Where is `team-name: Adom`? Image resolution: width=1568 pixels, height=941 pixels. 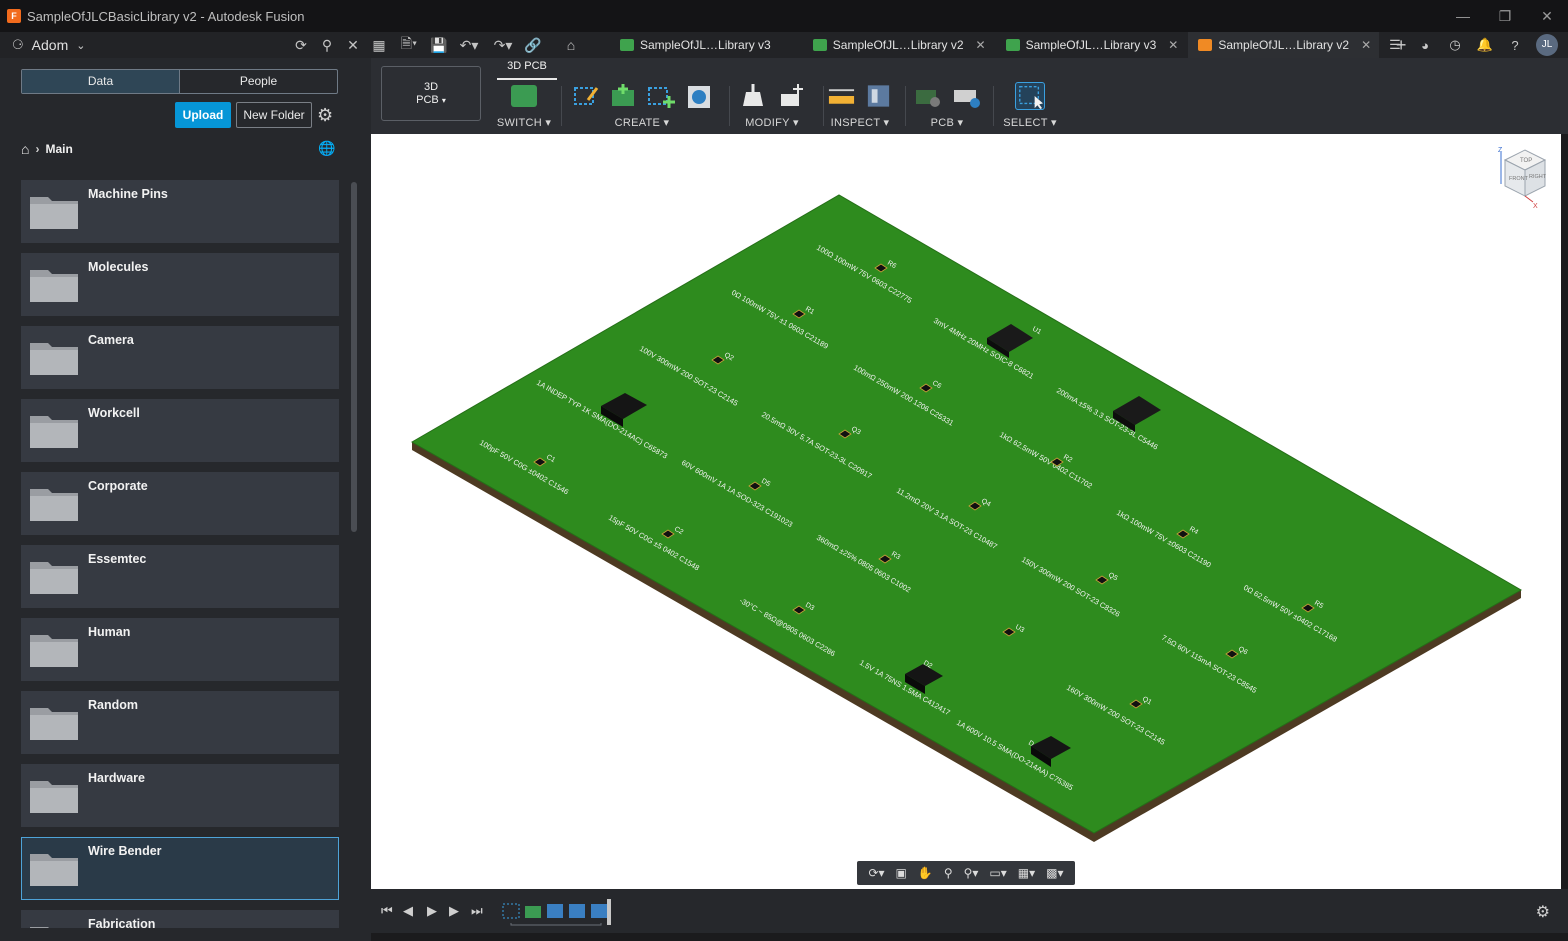
team-name: Adom is located at coordinates (50, 45).